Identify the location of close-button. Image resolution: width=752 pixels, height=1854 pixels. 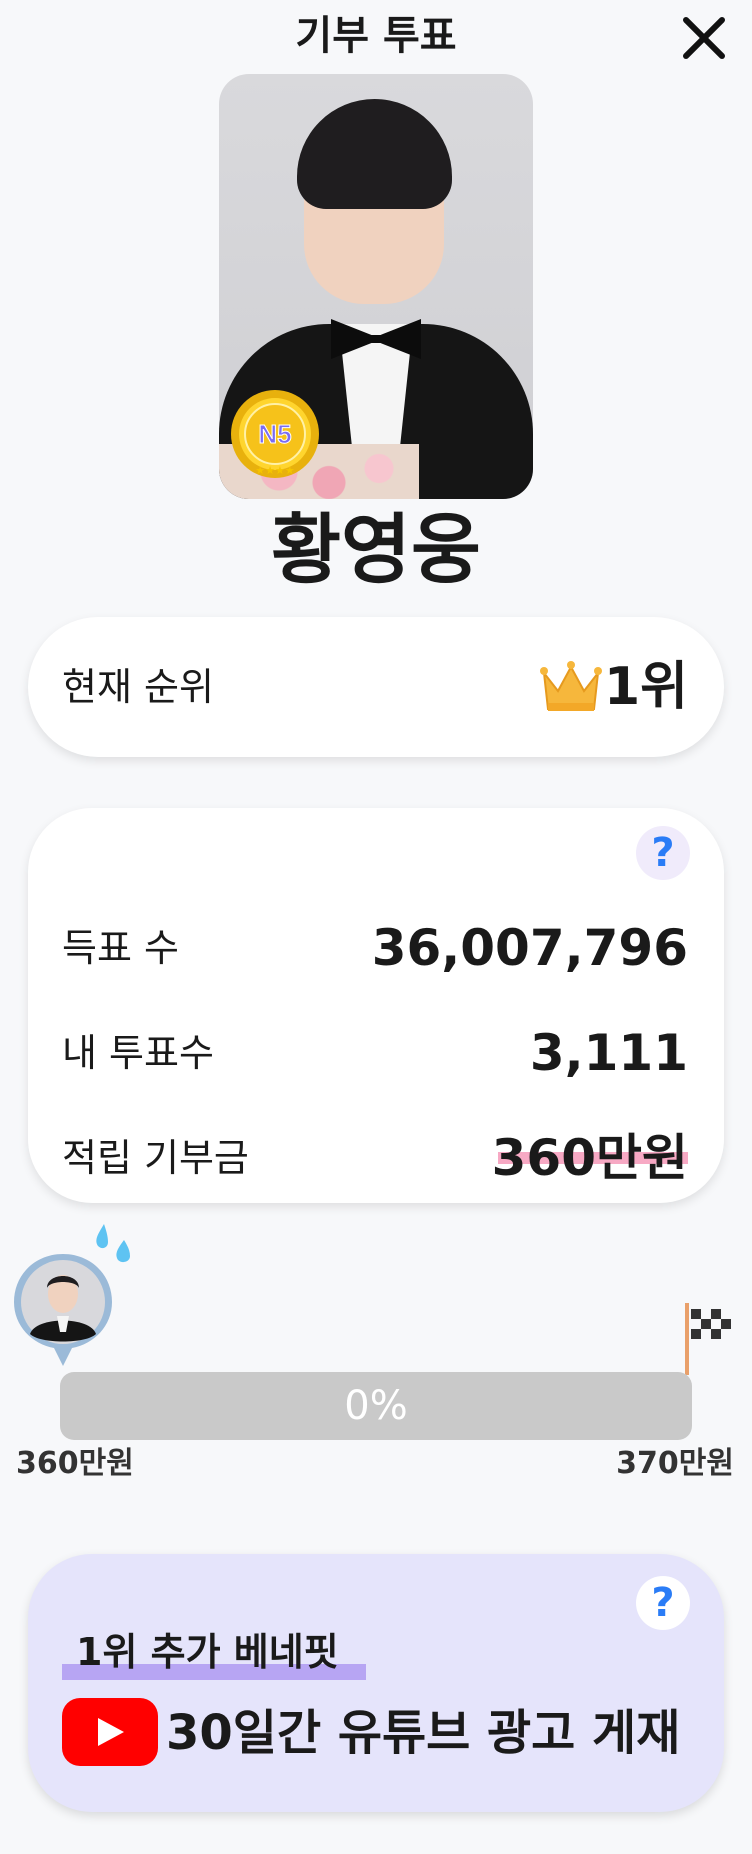
(704, 38).